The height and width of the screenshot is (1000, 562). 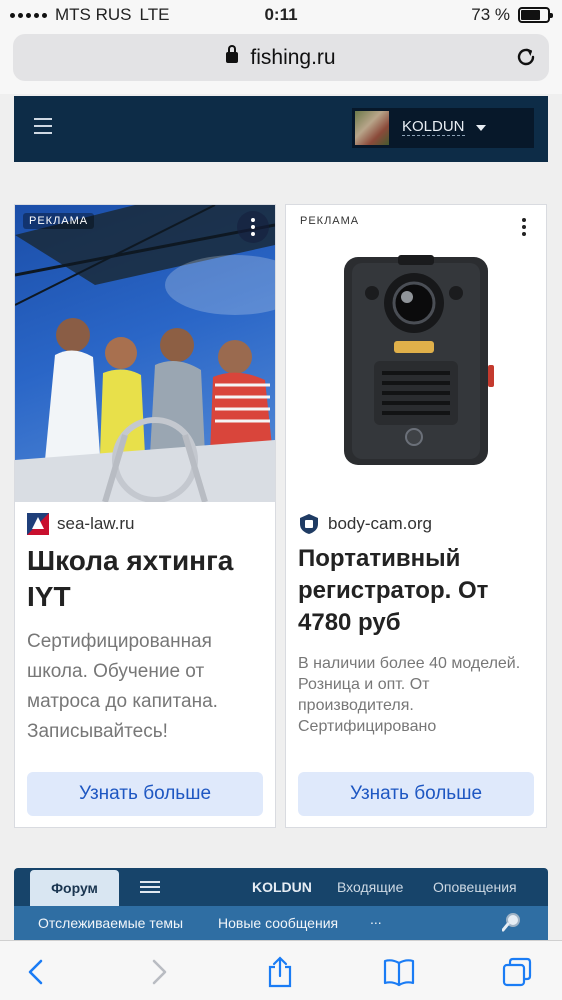 I want to click on sea-law-favicon-icon, so click(x=38, y=524).